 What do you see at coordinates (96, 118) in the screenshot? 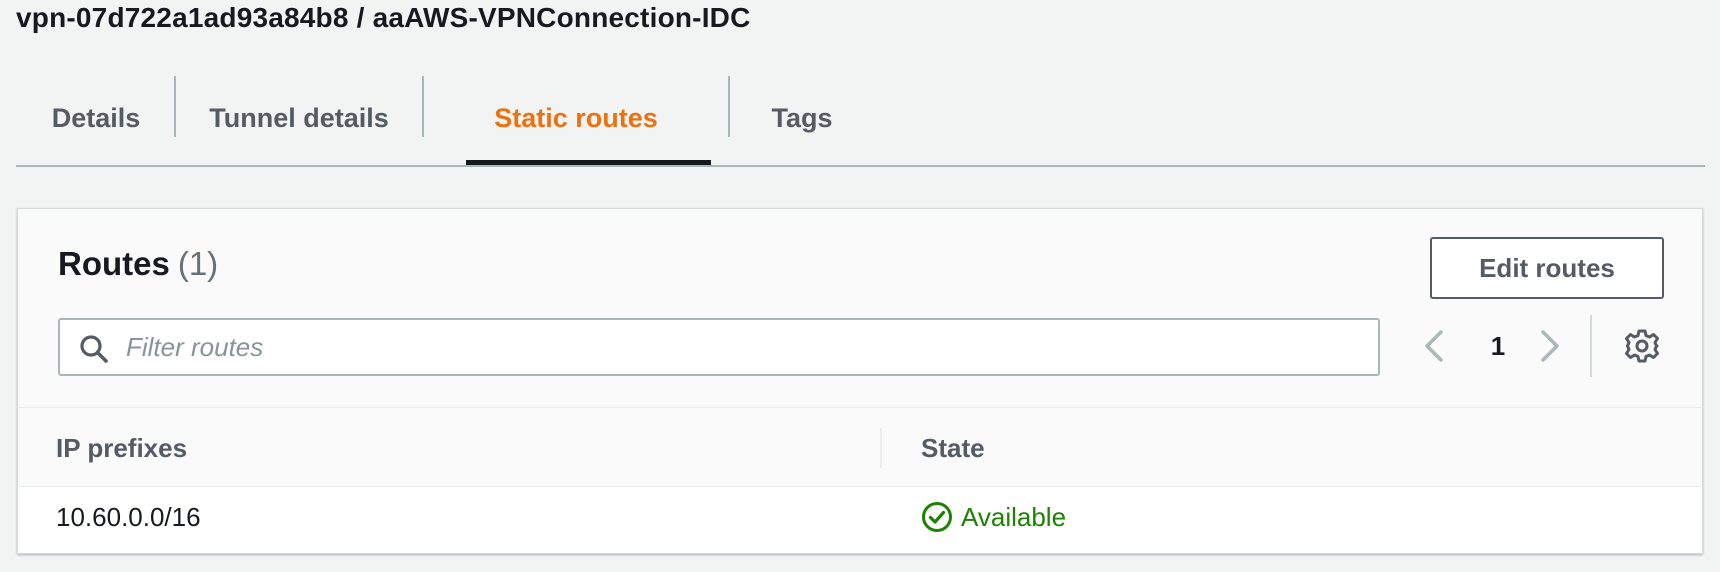
I see `tab-details: Details` at bounding box center [96, 118].